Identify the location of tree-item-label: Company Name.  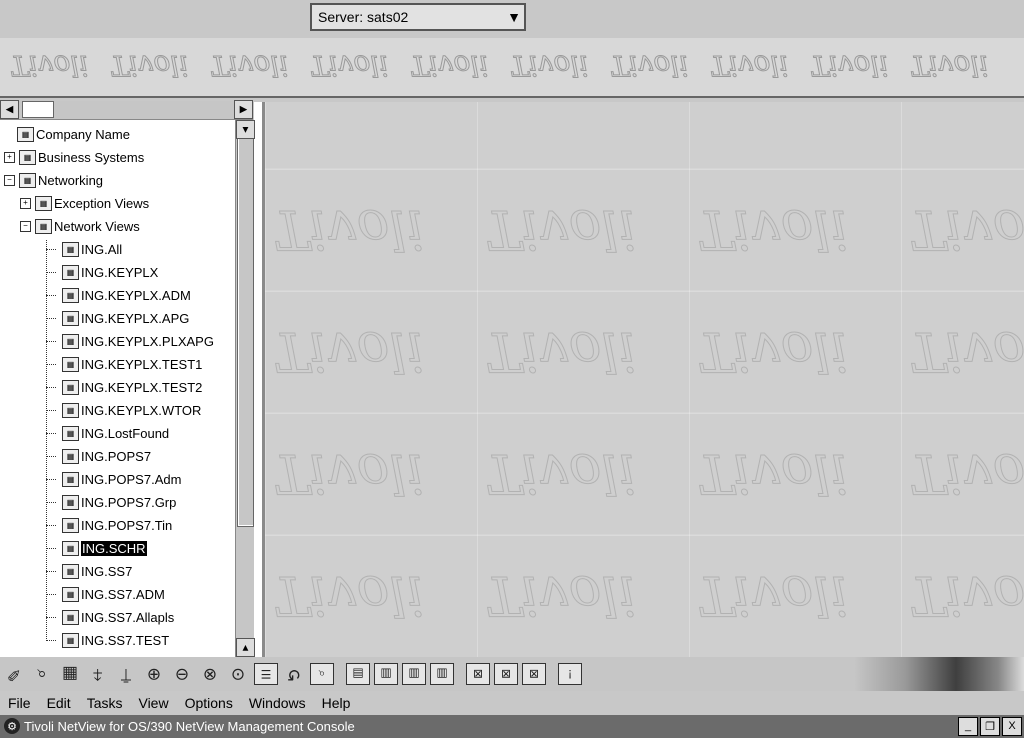
(83, 135).